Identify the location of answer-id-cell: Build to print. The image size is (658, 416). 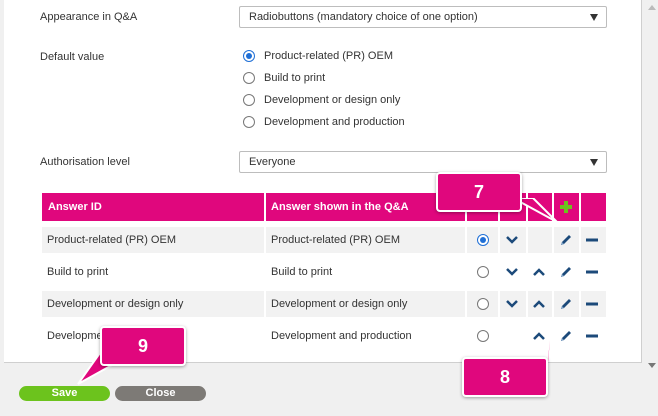
(78, 272).